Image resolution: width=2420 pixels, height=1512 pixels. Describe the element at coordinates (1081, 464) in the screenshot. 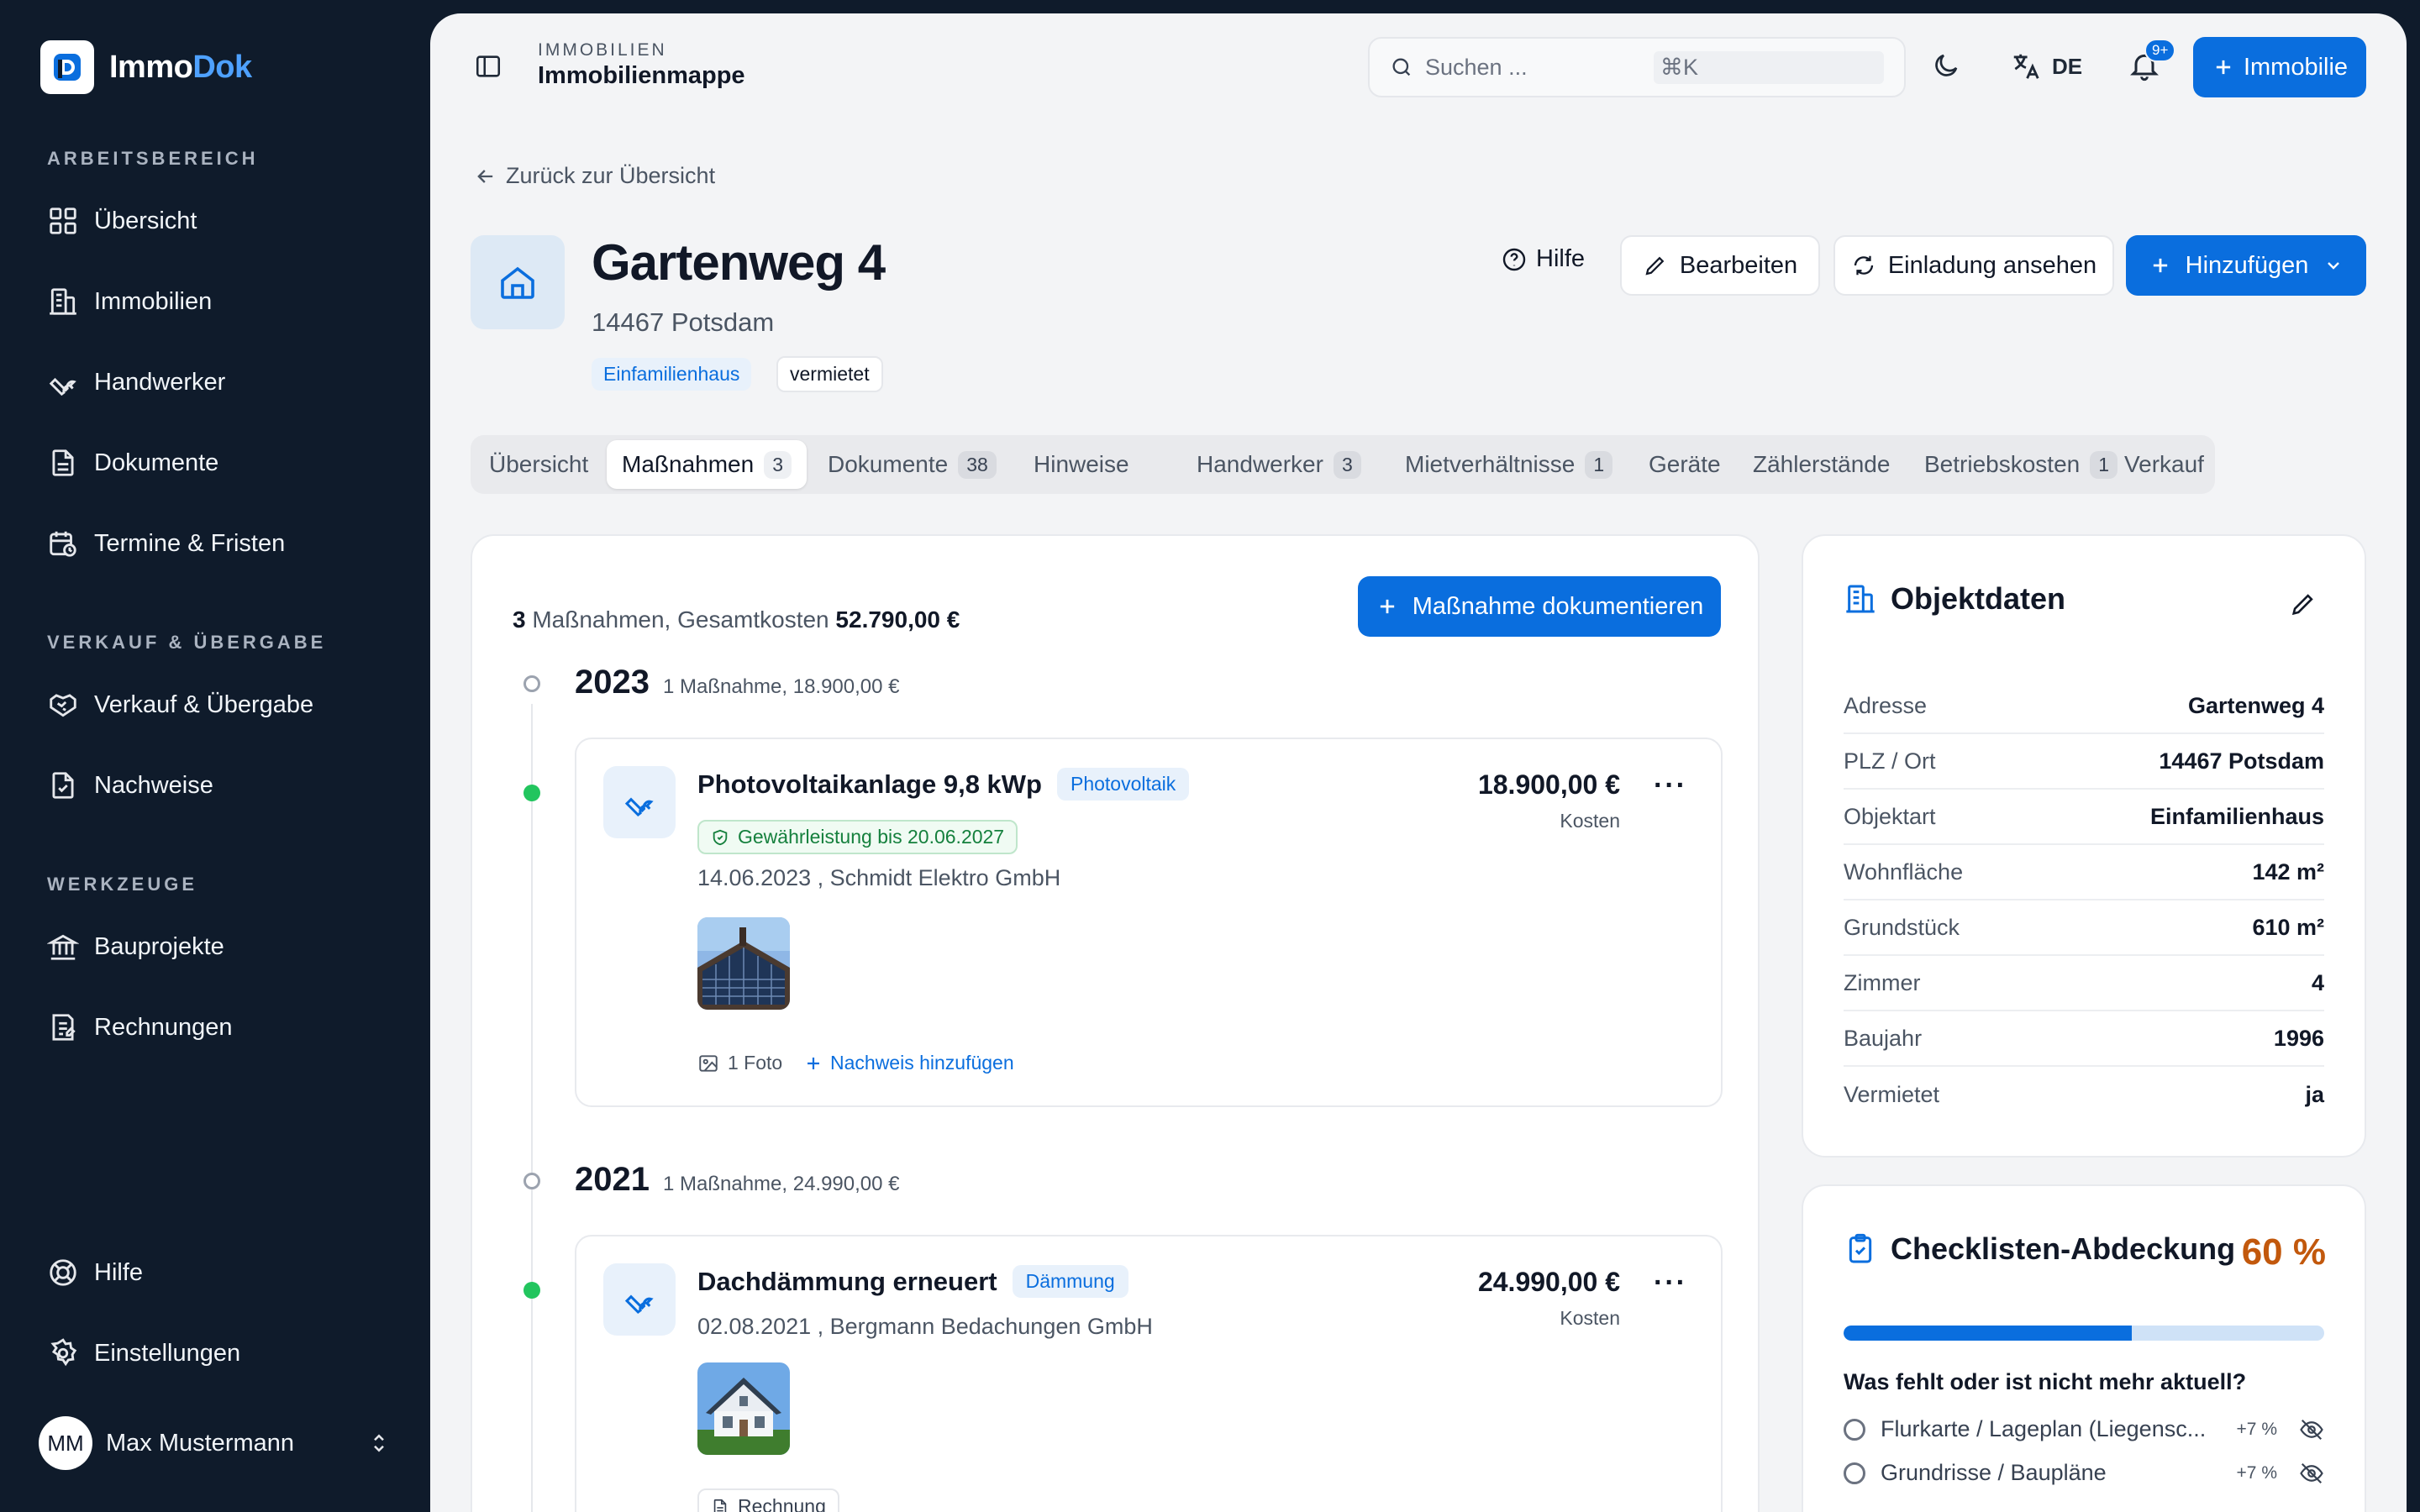

I see `tab-notes: Hinweise` at that location.